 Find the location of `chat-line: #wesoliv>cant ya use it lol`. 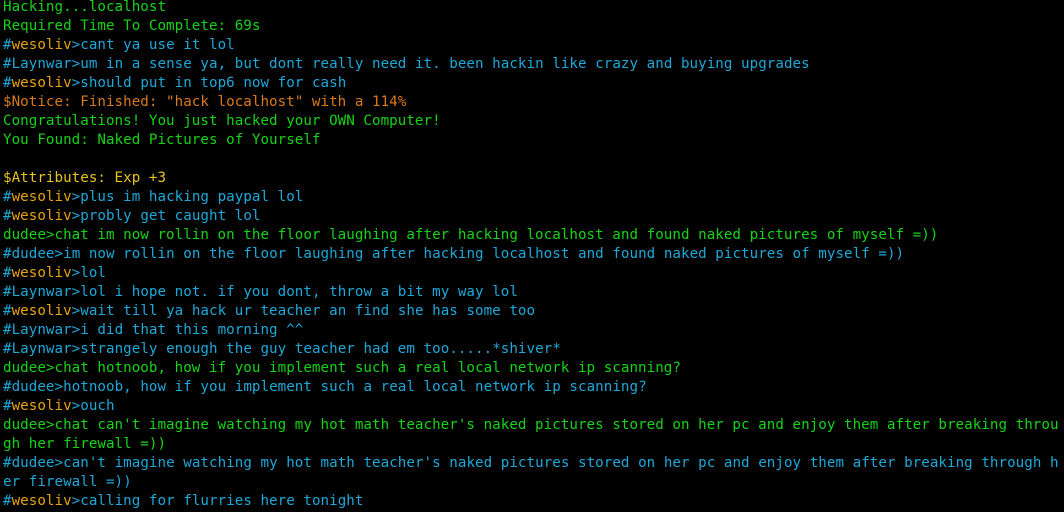

chat-line: #wesoliv>cant ya use it lol is located at coordinates (533, 45).